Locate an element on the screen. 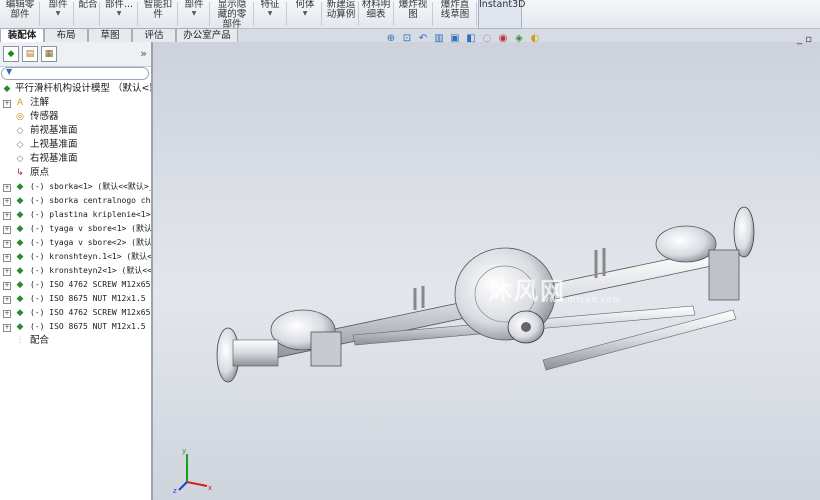 The image size is (820, 500). tab-evaluate: 评估 is located at coordinates (154, 35).